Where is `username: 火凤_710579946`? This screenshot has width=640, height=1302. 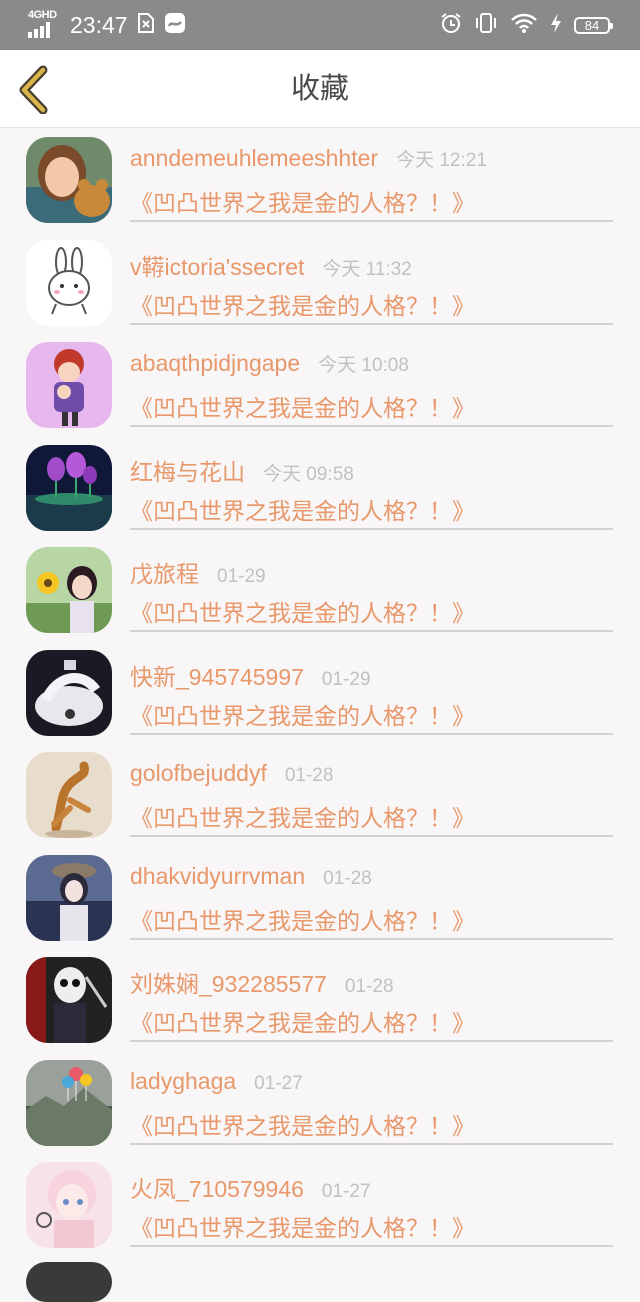
username: 火凤_710579946 is located at coordinates (217, 1187).